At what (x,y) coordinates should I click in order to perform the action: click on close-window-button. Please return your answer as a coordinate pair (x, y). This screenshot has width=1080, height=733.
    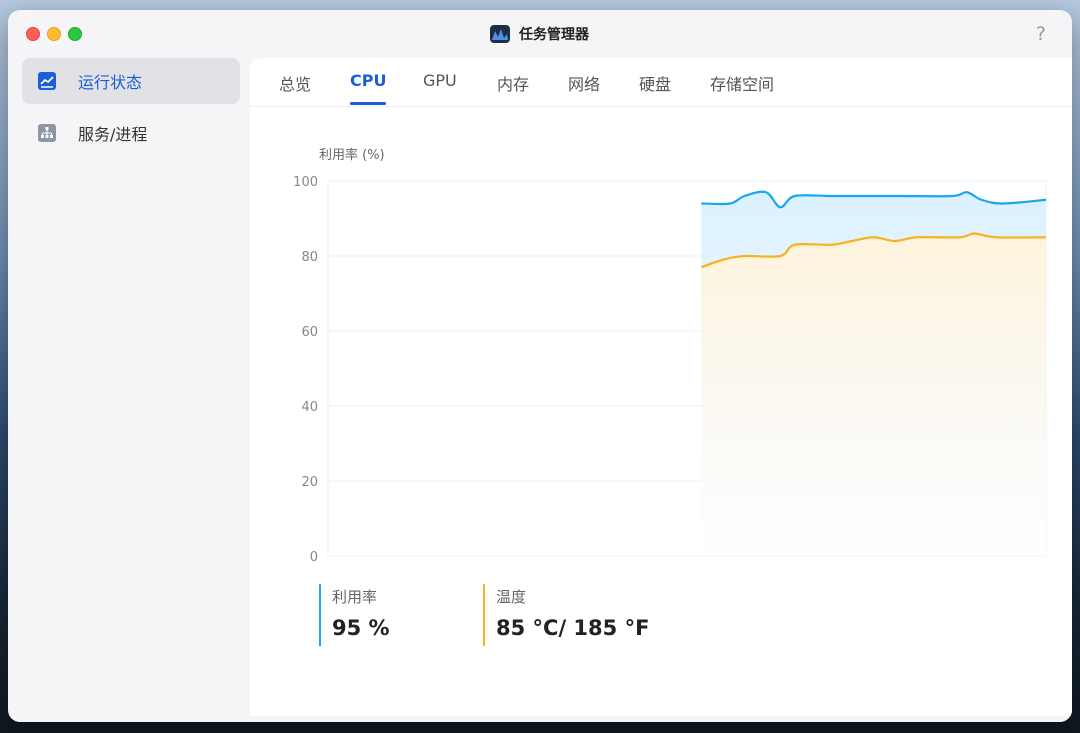
    Looking at the image, I should click on (33, 34).